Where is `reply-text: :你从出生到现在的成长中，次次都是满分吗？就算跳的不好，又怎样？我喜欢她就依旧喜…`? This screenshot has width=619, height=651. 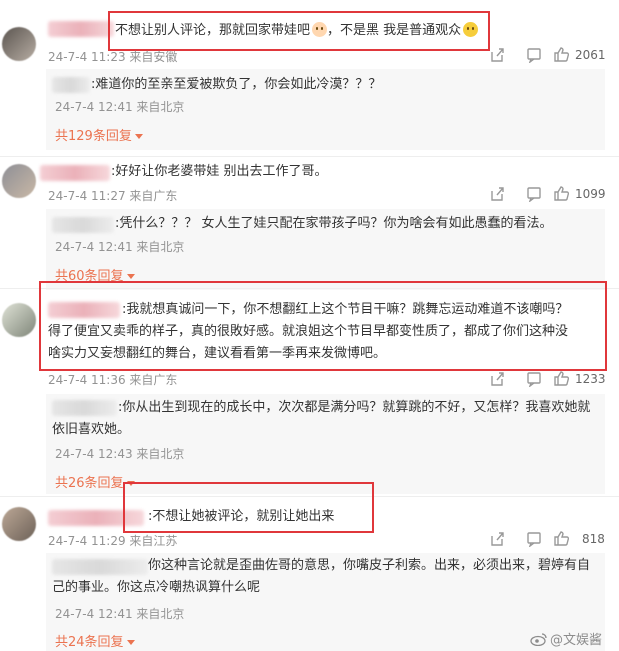 reply-text: :你从出生到现在的成长中，次次都是满分吗？就算跳的不好，又怎样？我喜欢她就依旧喜… is located at coordinates (321, 418).